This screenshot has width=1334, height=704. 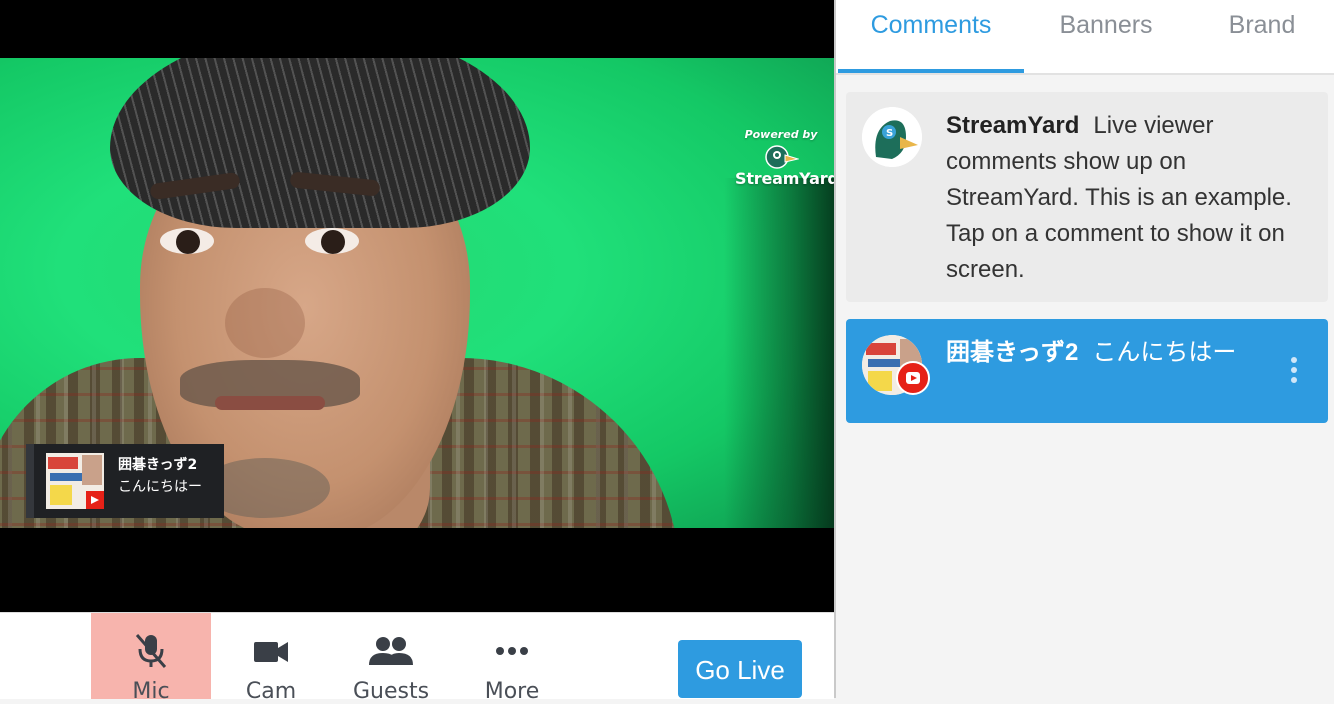 I want to click on guests-button: Guests, so click(x=391, y=658).